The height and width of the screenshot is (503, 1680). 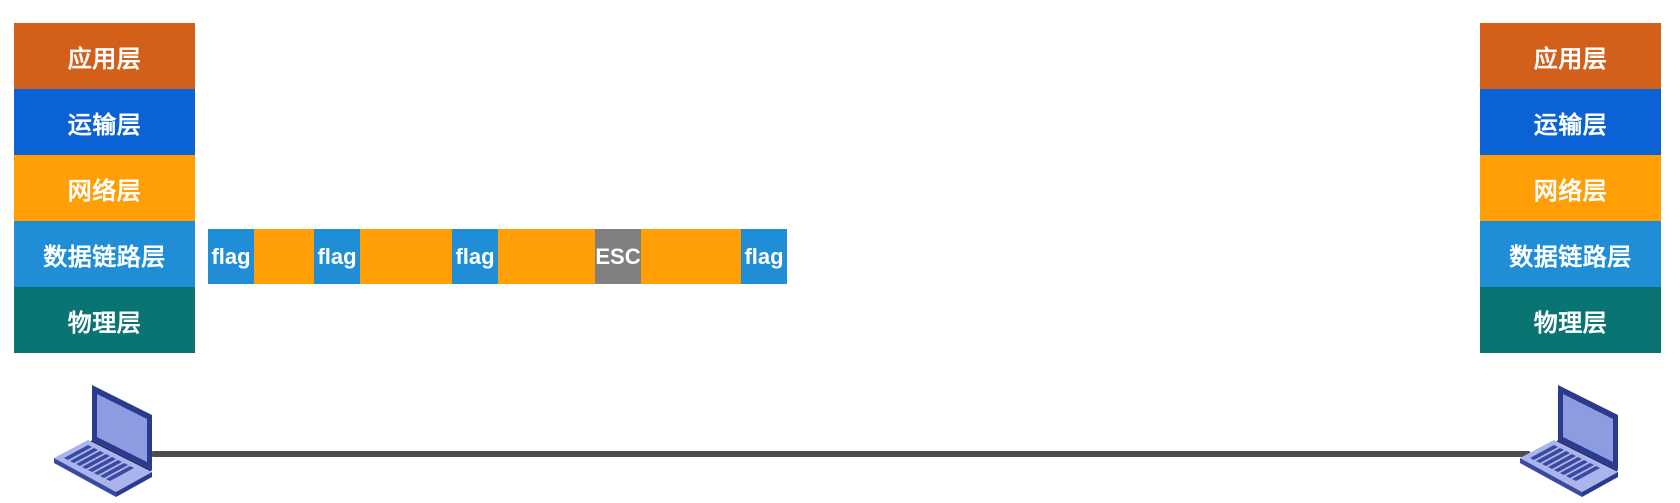 What do you see at coordinates (841, 454) in the screenshot?
I see `physical-link-line` at bounding box center [841, 454].